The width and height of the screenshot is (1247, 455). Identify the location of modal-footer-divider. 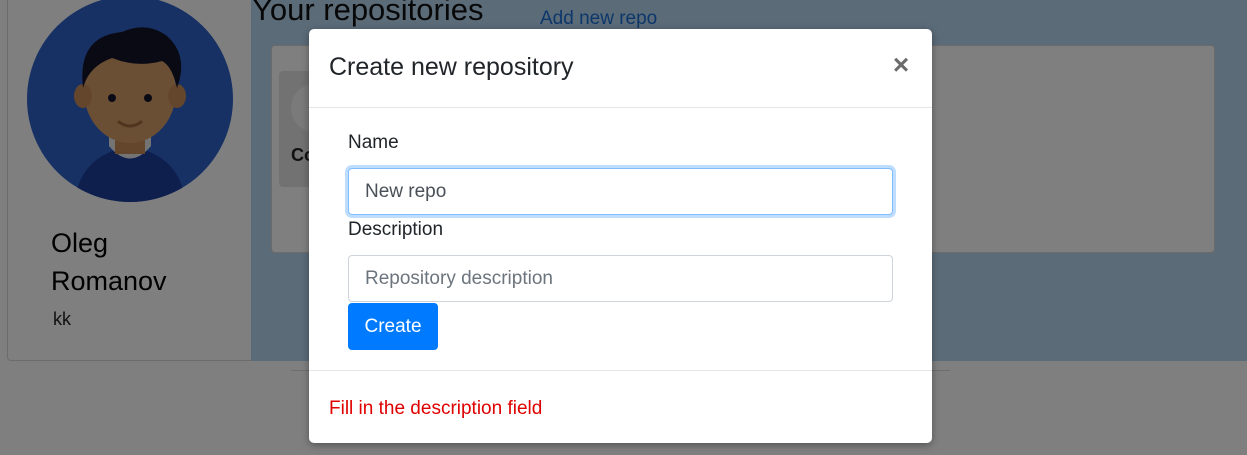
(620, 370).